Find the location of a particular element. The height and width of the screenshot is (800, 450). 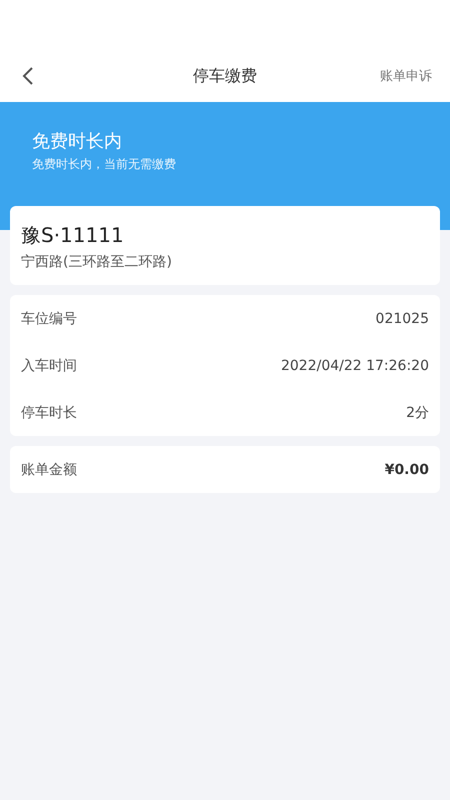

status-title: 免费时长内 is located at coordinates (77, 142).